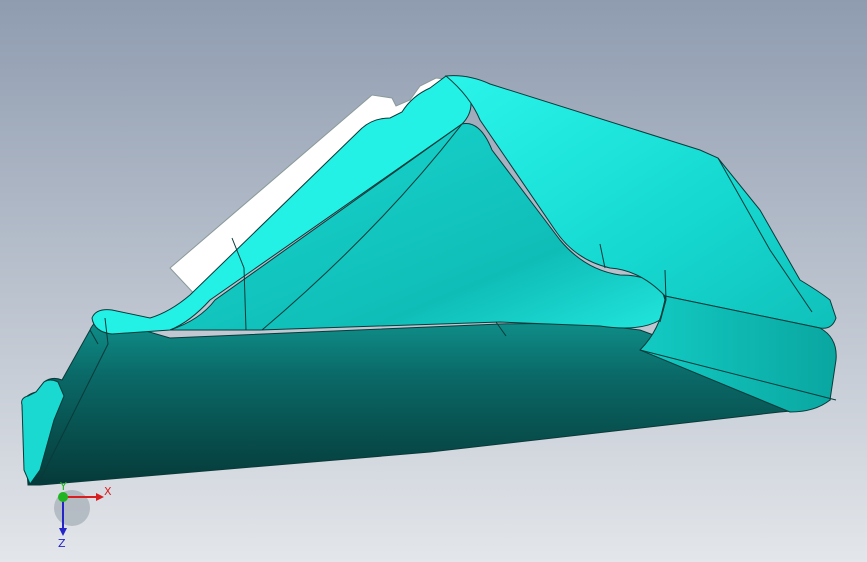  What do you see at coordinates (63, 497) in the screenshot?
I see `y-axis-dot` at bounding box center [63, 497].